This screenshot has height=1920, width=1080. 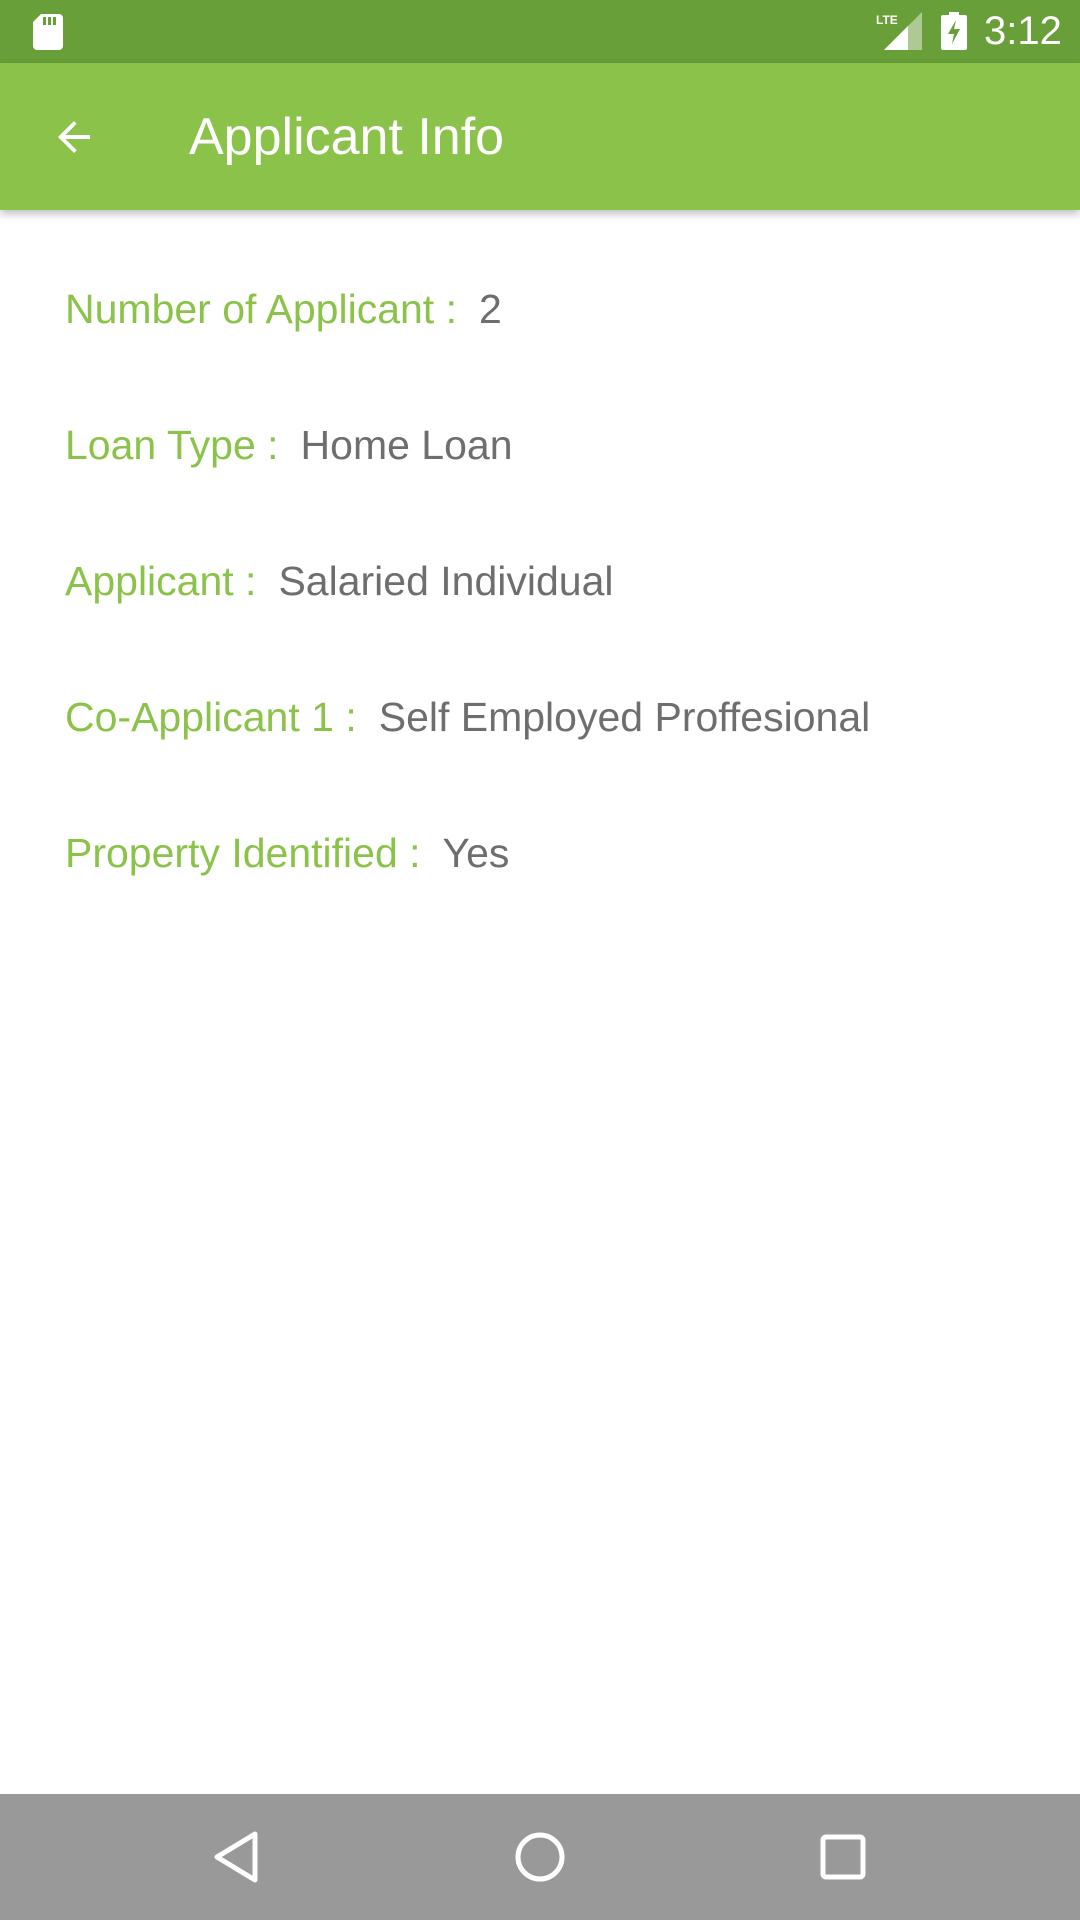 What do you see at coordinates (347, 137) in the screenshot?
I see `page-title: Applicant Info` at bounding box center [347, 137].